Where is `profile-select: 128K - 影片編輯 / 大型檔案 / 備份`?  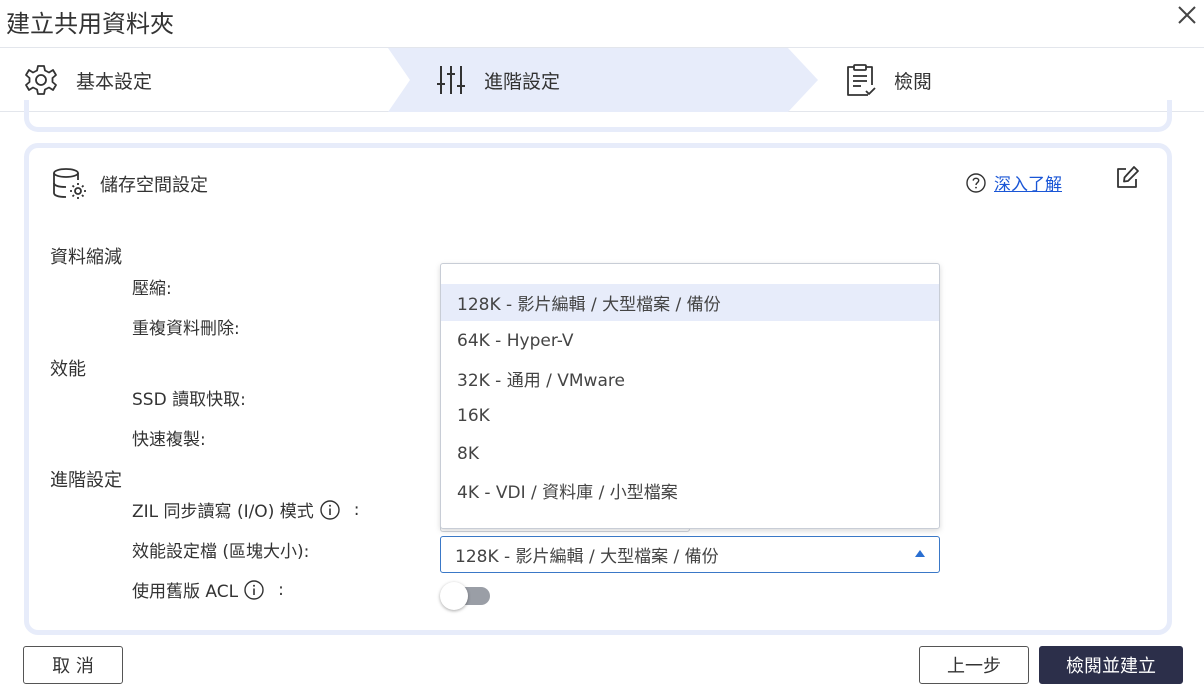 profile-select: 128K - 影片編輯 / 大型檔案 / 備份 is located at coordinates (690, 554).